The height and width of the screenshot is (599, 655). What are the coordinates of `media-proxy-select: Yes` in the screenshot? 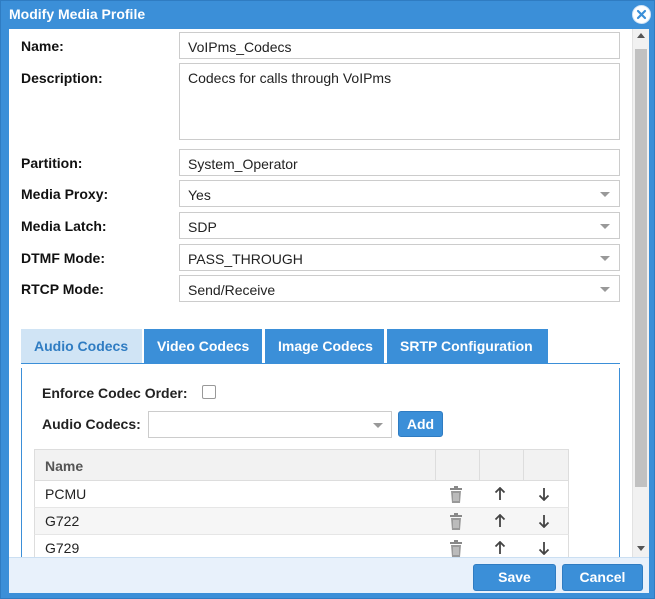 It's located at (399, 193).